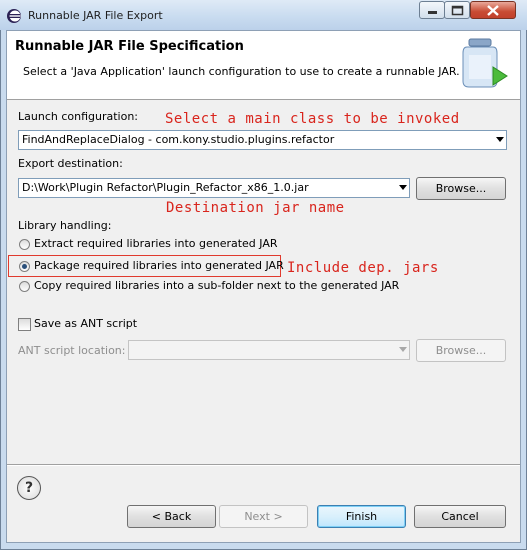  Describe the element at coordinates (361, 516) in the screenshot. I see `finish-button: Finish` at that location.